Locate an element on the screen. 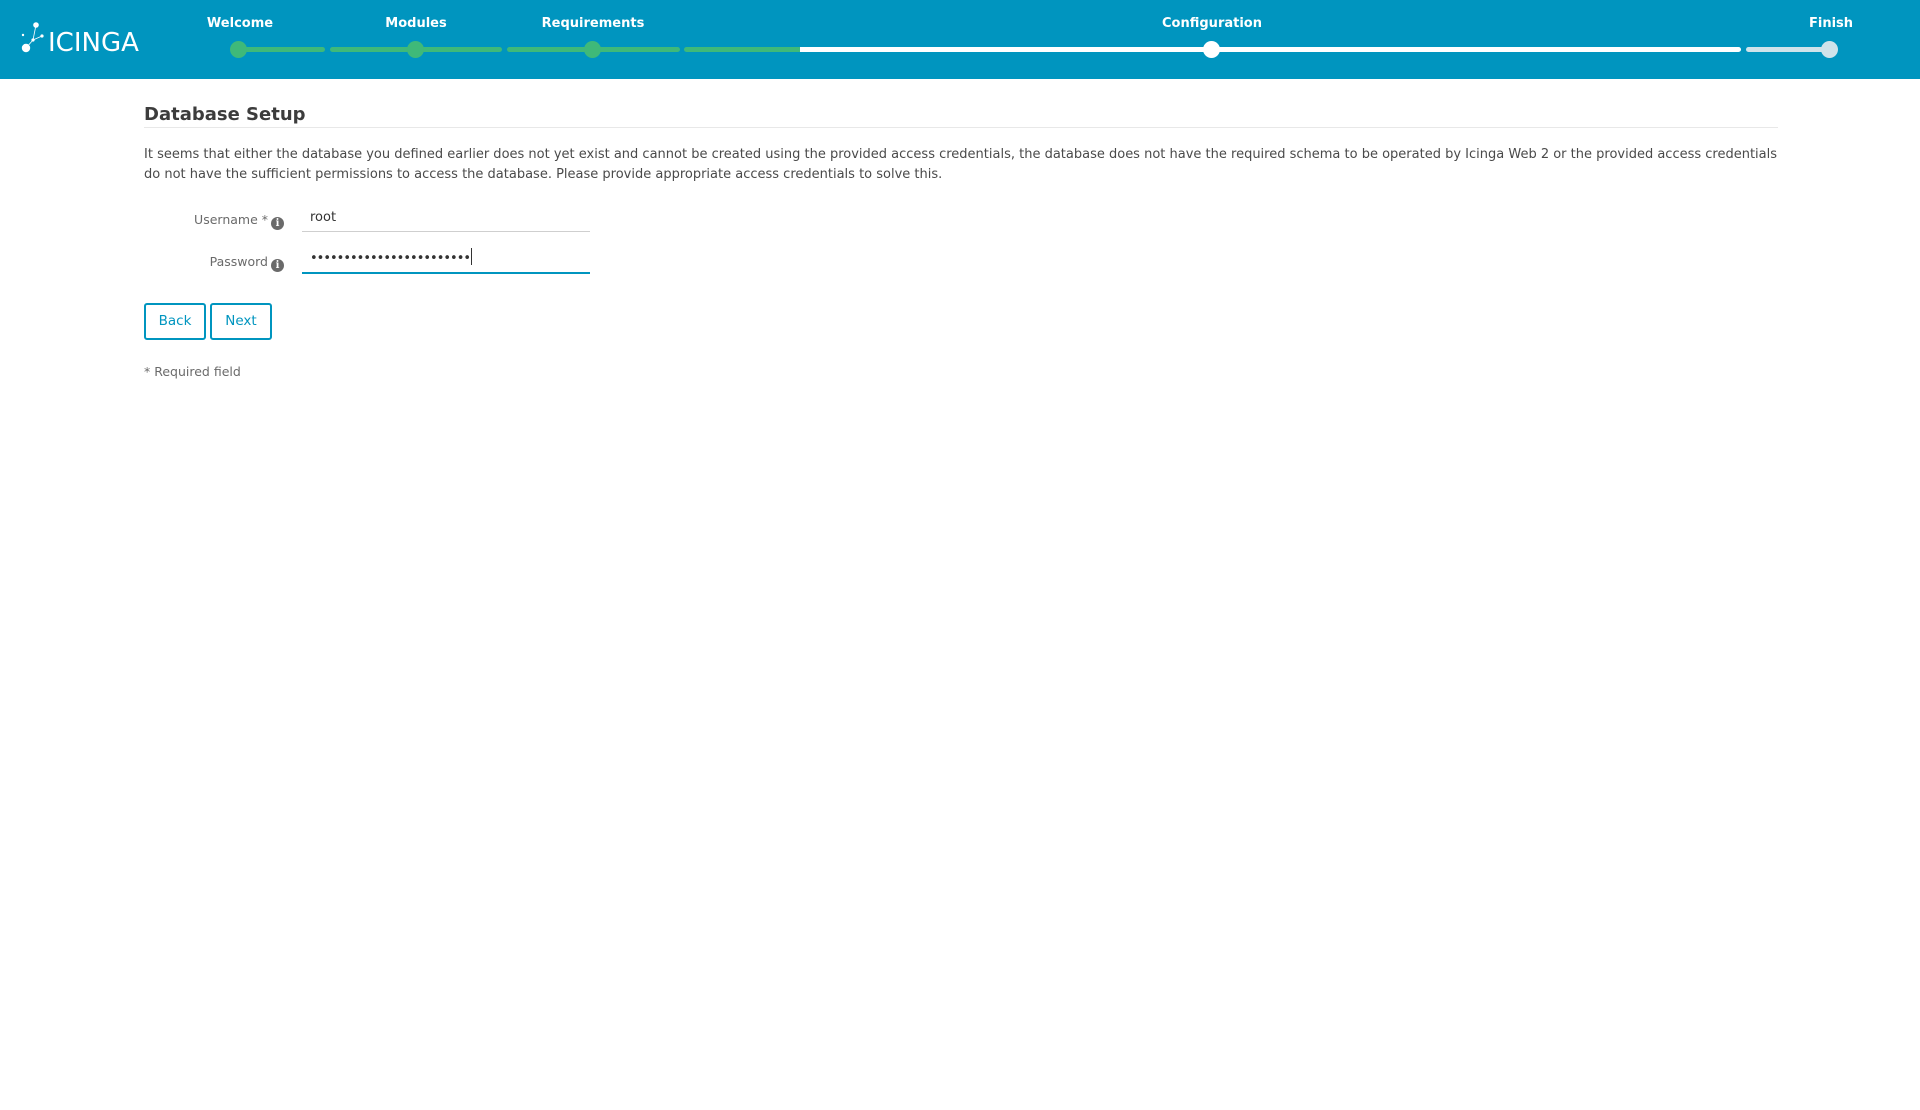  next-button: Next is located at coordinates (241, 321).